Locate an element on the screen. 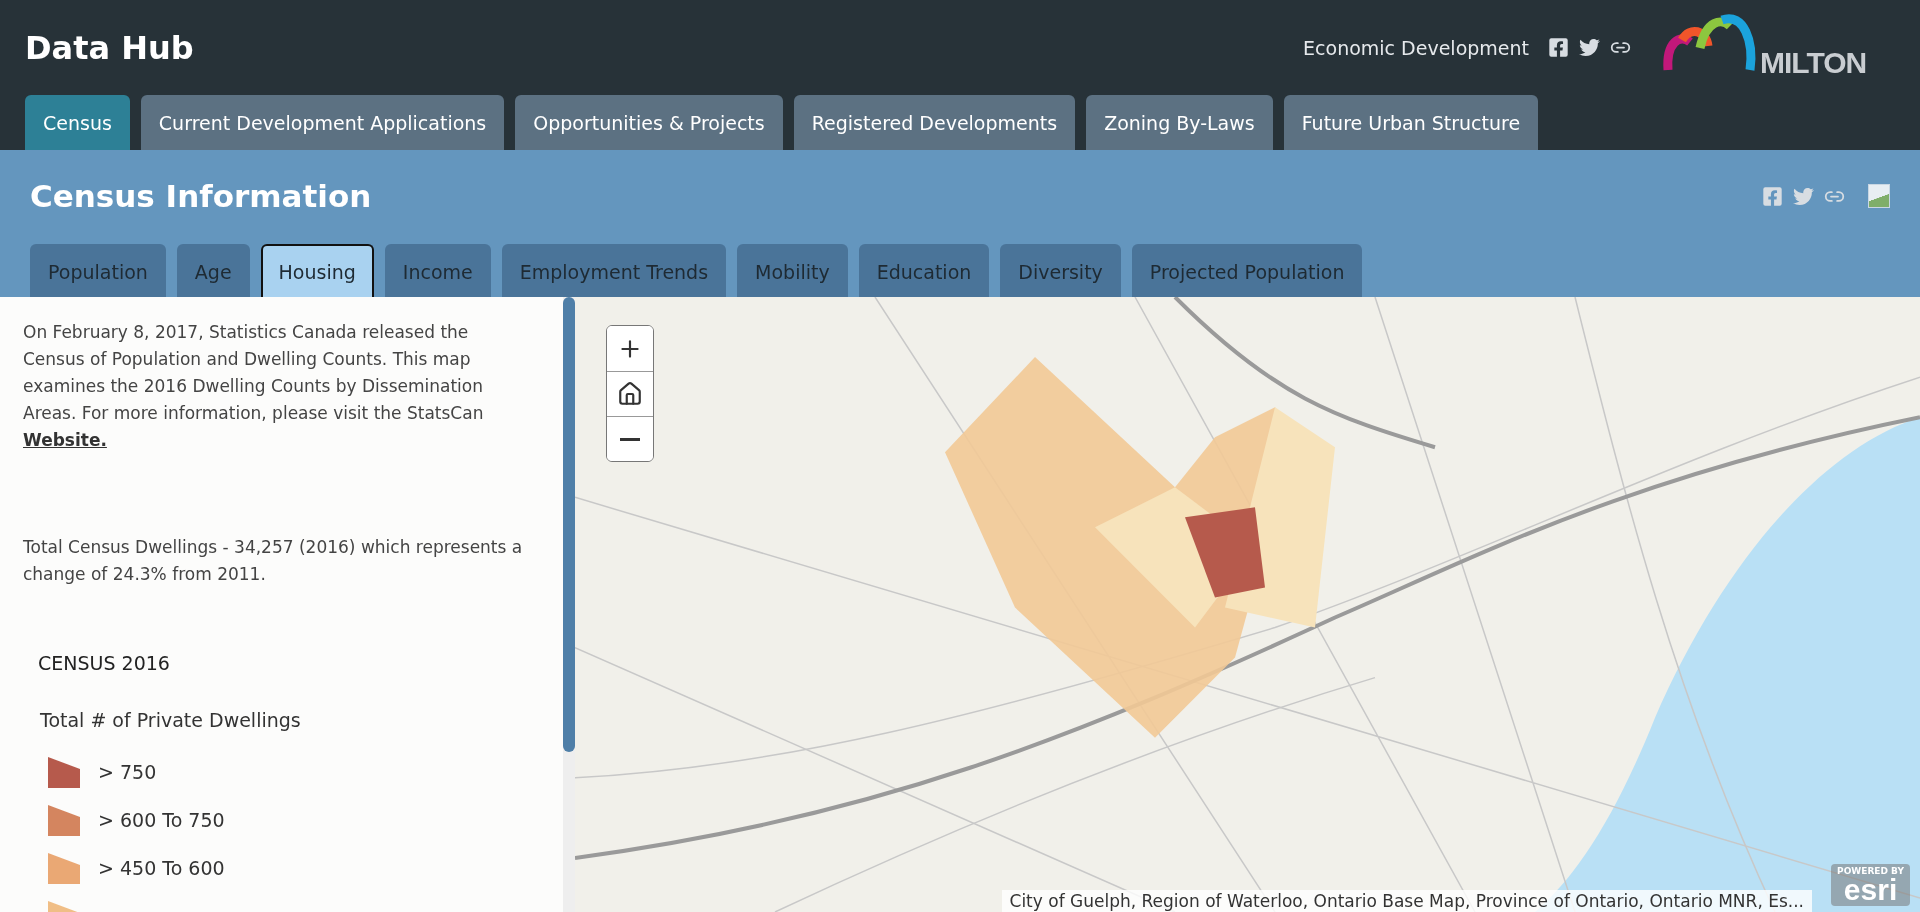 The width and height of the screenshot is (1920, 912). main-tab: Future Urban Structure is located at coordinates (1411, 122).